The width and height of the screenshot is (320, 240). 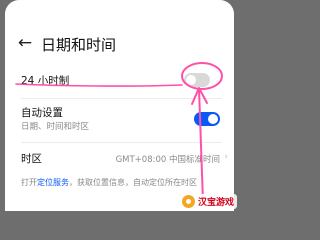 What do you see at coordinates (55, 127) in the screenshot?
I see `auto-set-sublabel: 日期、时间和时区` at bounding box center [55, 127].